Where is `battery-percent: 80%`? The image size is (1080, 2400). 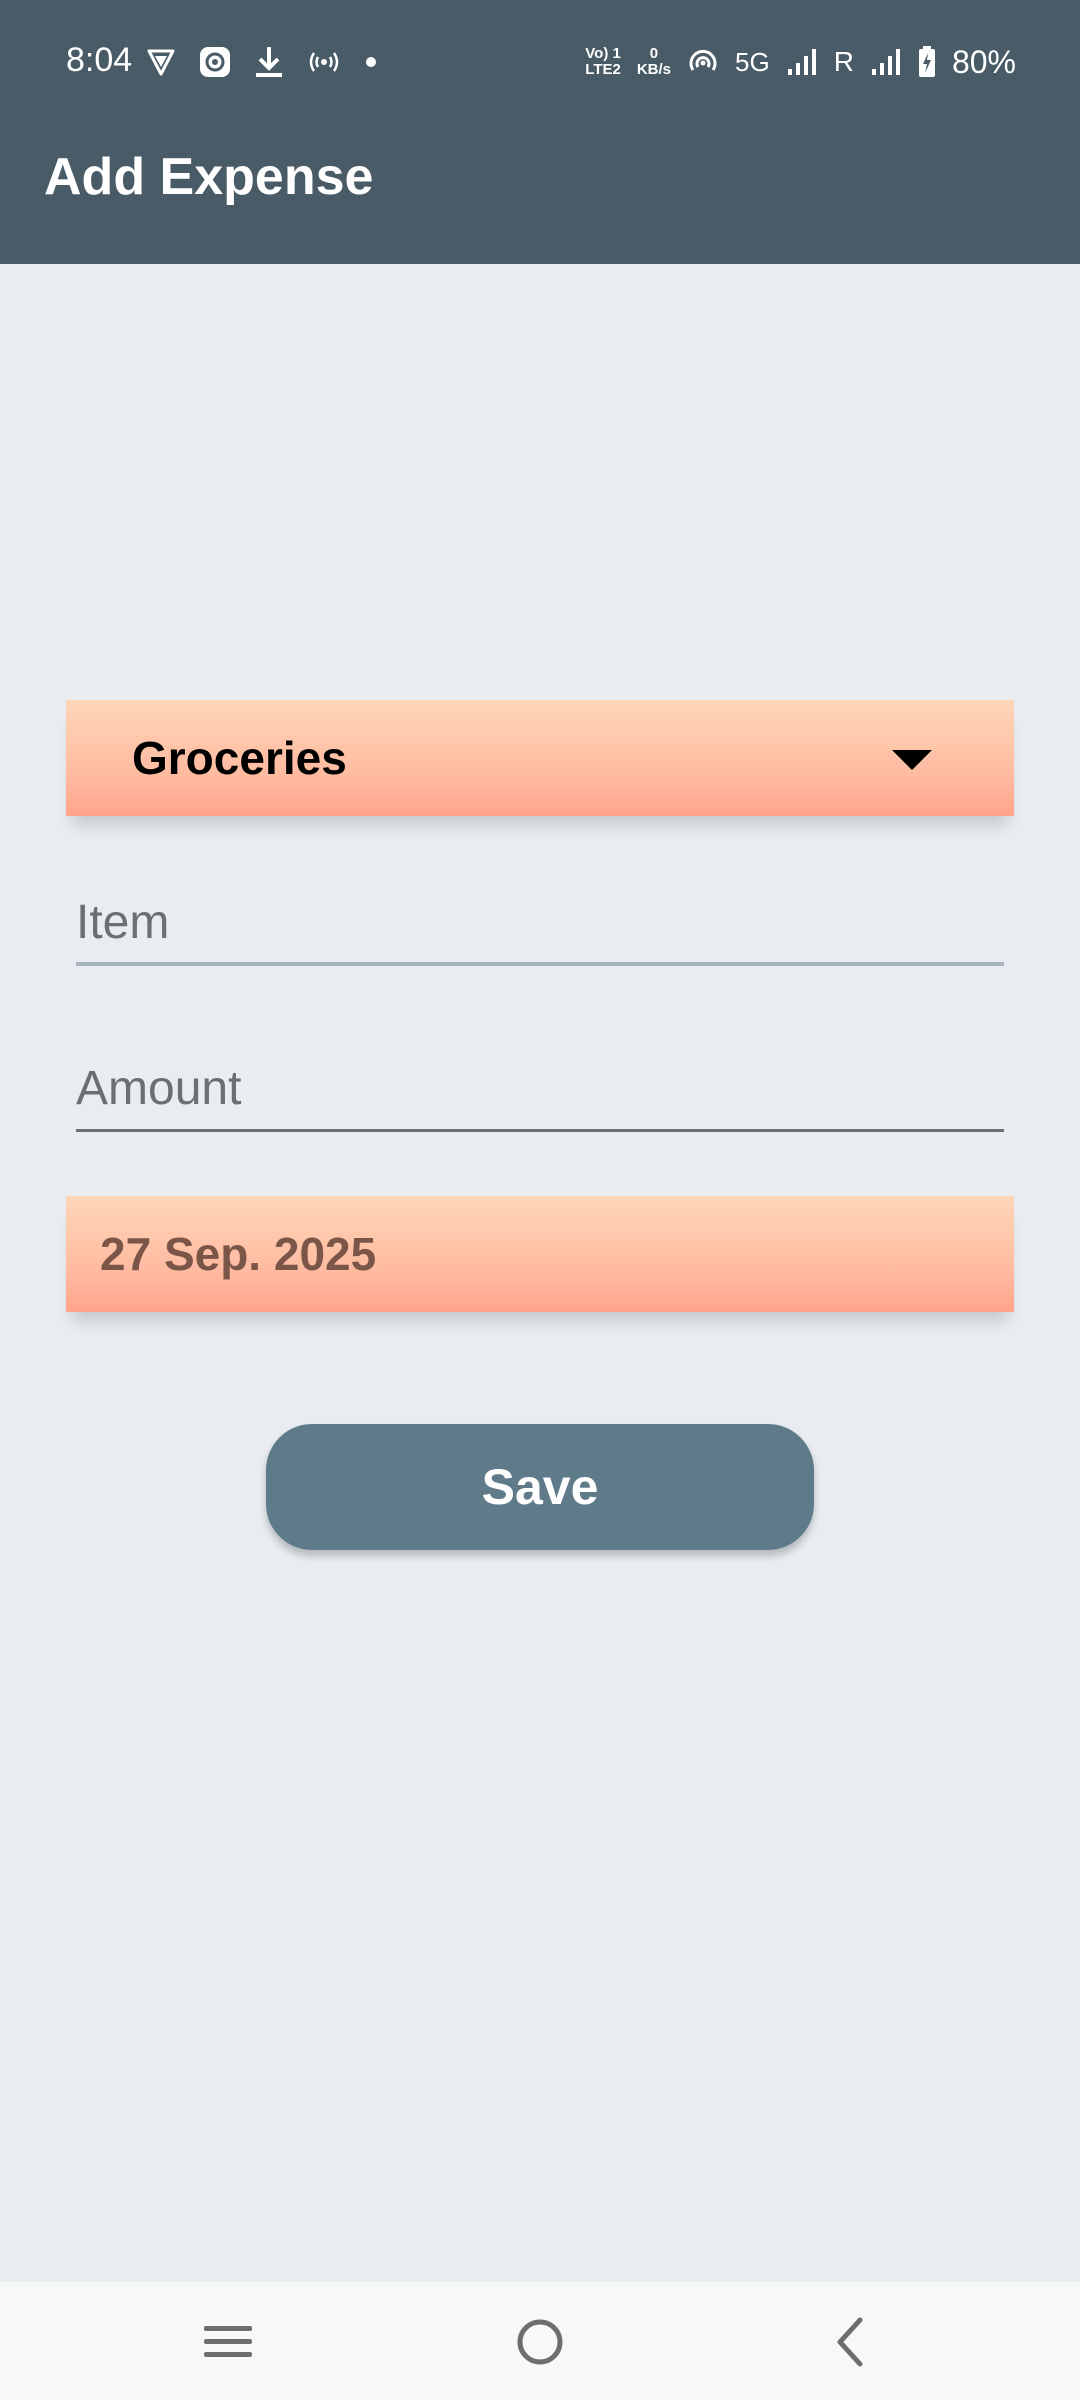
battery-percent: 80% is located at coordinates (983, 61).